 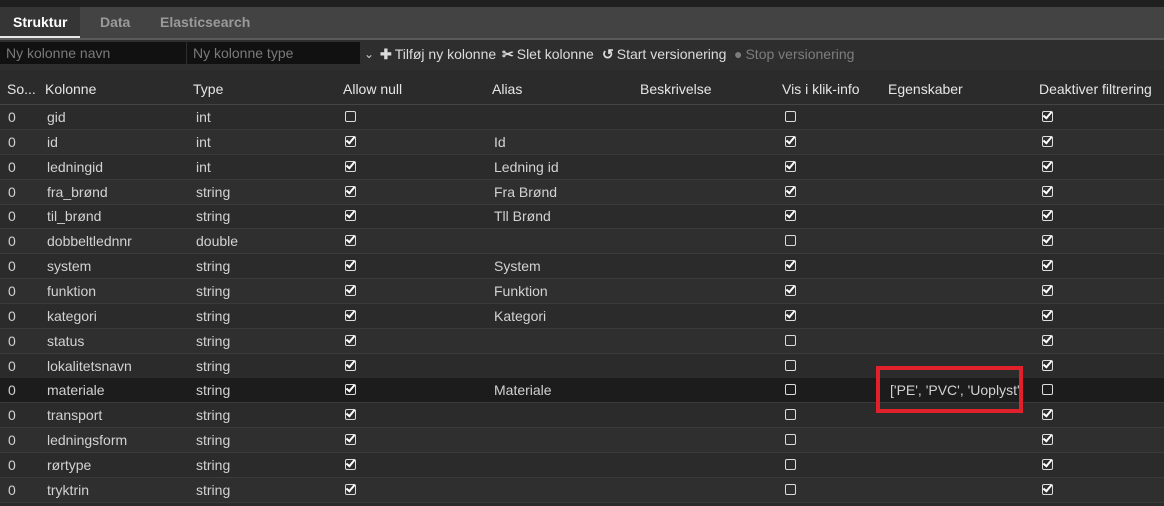 I want to click on table-row: 0 fra_brønd string Fra Brønd, so click(x=582, y=192).